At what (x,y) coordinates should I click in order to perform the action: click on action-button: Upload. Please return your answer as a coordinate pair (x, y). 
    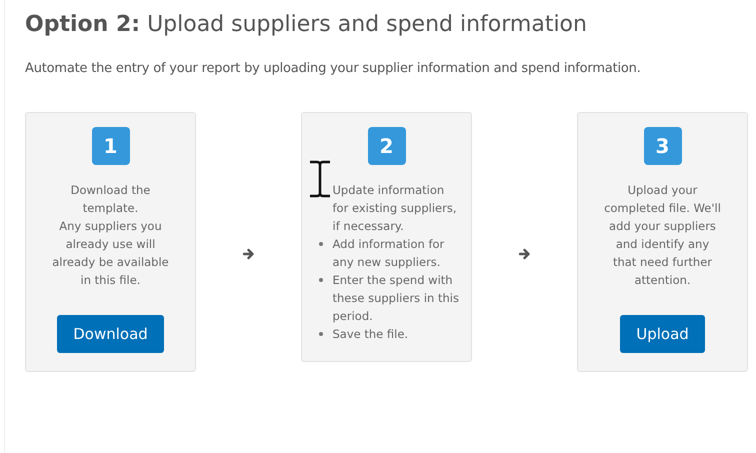
    Looking at the image, I should click on (662, 334).